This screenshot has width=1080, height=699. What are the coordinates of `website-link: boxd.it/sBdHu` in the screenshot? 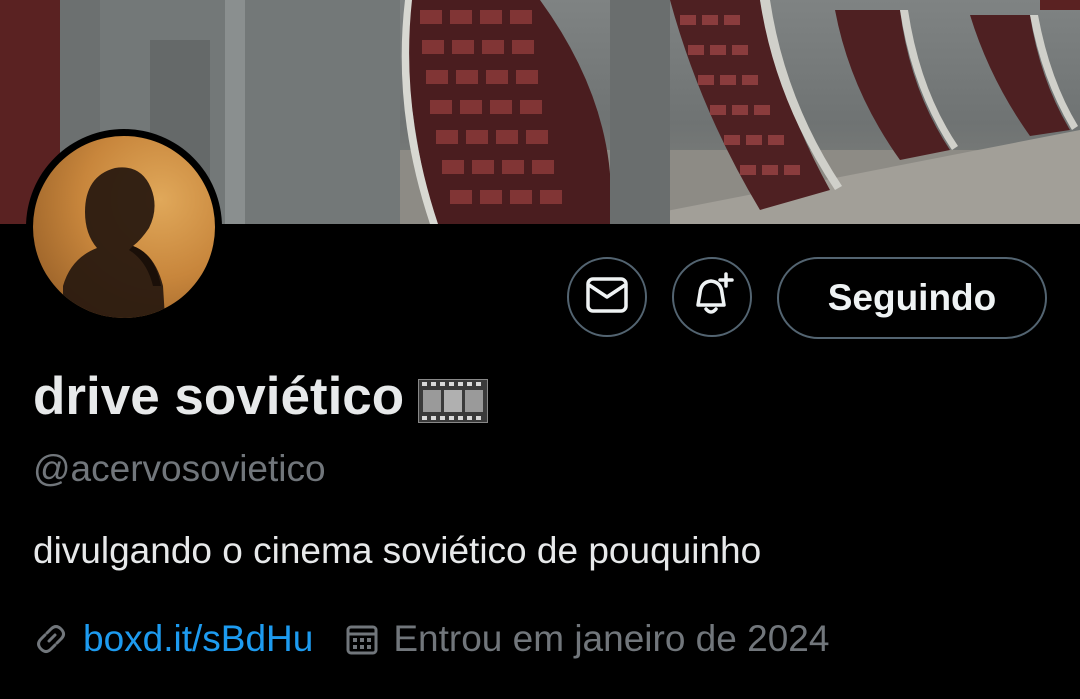 It's located at (198, 639).